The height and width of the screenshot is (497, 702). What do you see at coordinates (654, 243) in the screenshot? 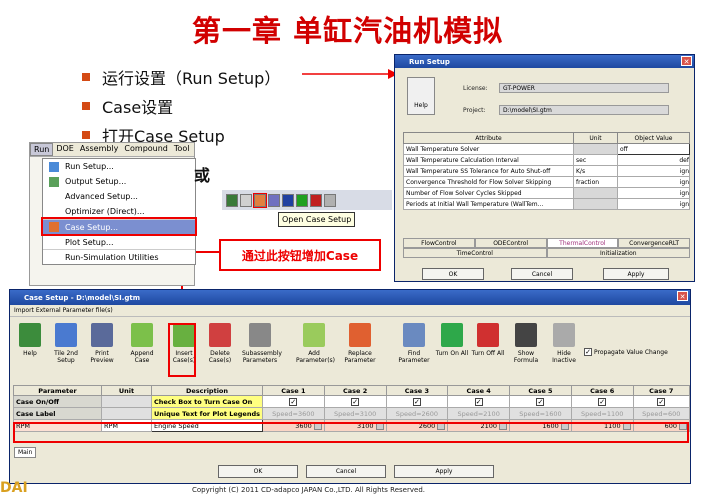
I see `tab-convergencerlt: ConvergenceRLT` at bounding box center [654, 243].